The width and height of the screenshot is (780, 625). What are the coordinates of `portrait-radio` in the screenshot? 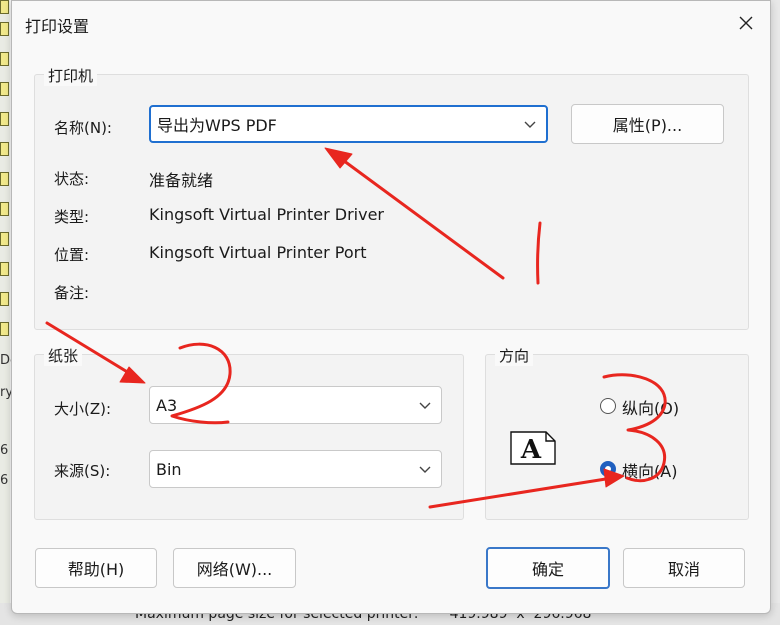 It's located at (608, 406).